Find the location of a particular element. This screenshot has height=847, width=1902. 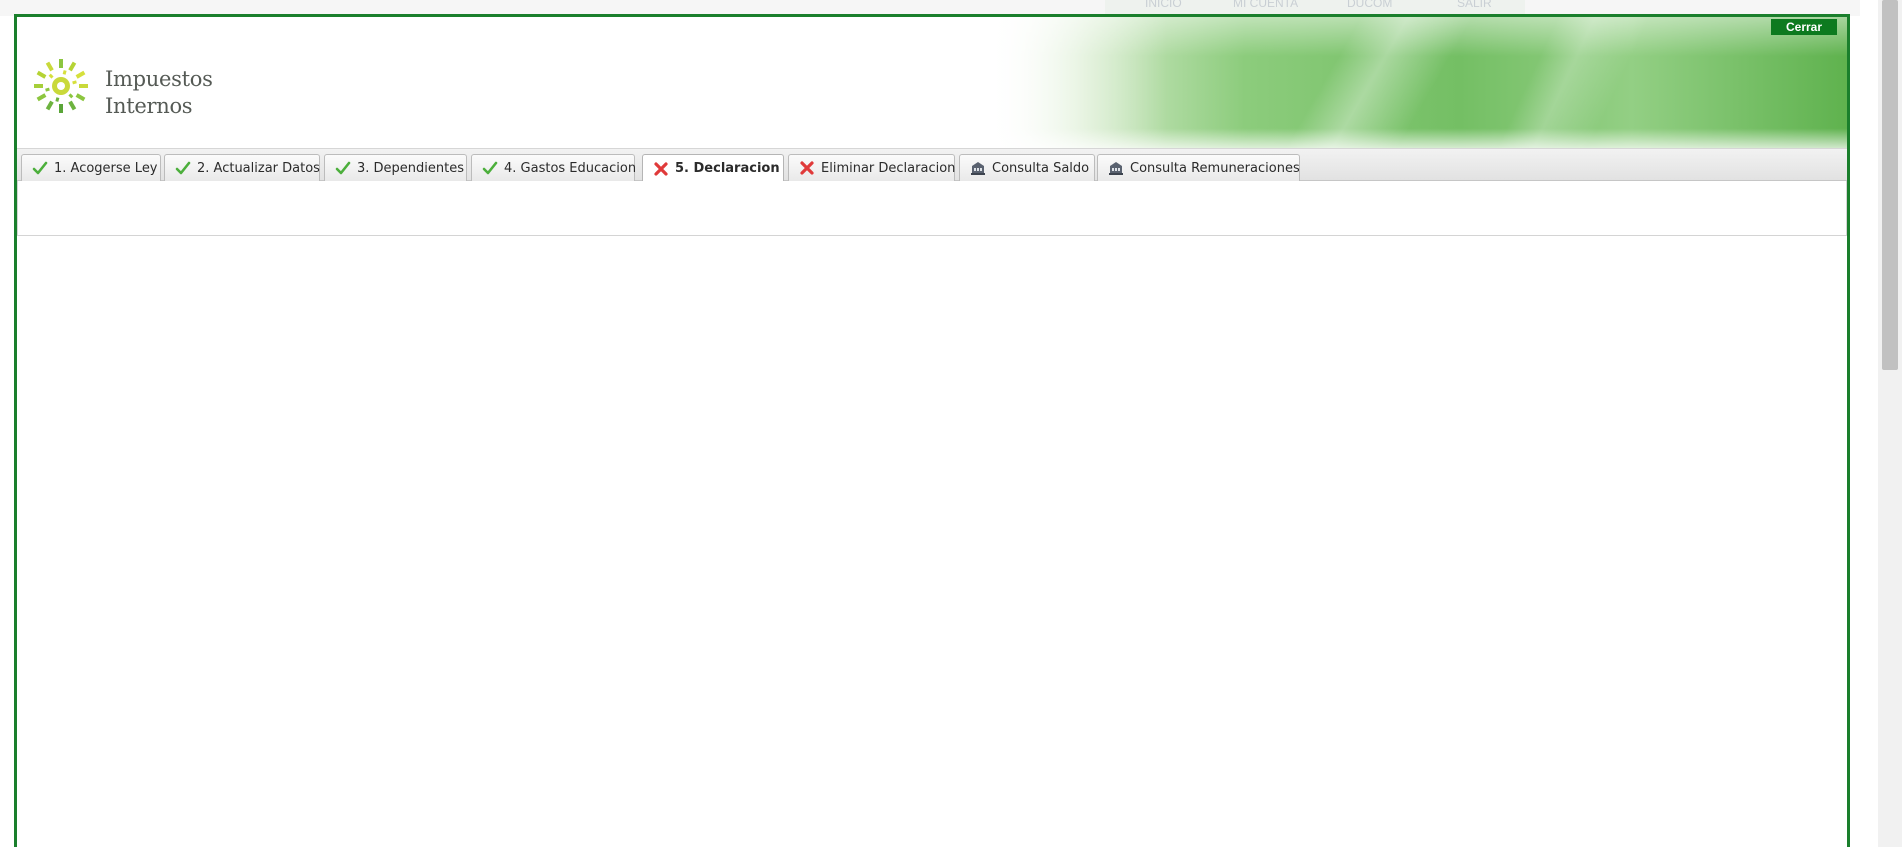

logo-text-line2: Internos is located at coordinates (149, 106).